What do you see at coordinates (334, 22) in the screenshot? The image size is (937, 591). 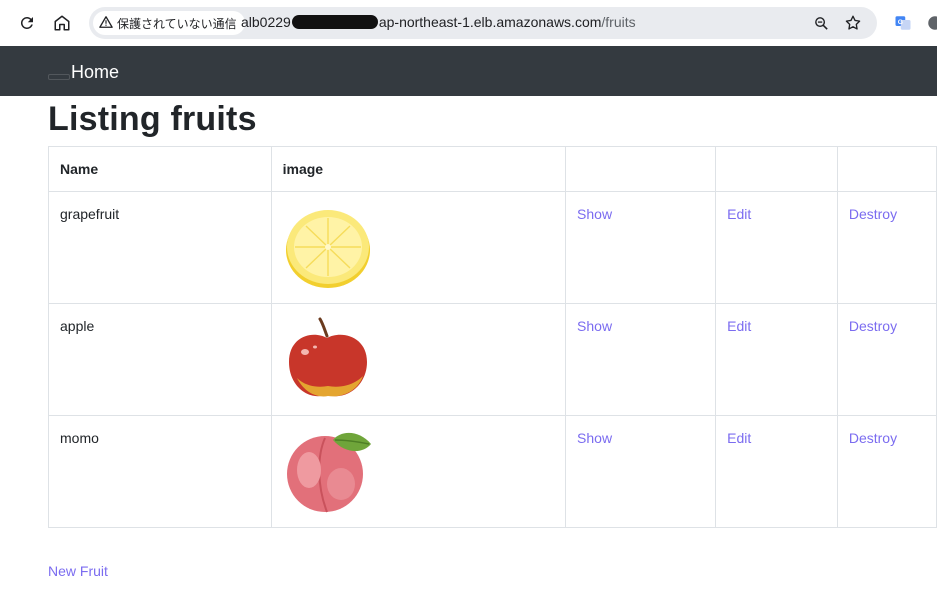 I see `redaction-bar` at bounding box center [334, 22].